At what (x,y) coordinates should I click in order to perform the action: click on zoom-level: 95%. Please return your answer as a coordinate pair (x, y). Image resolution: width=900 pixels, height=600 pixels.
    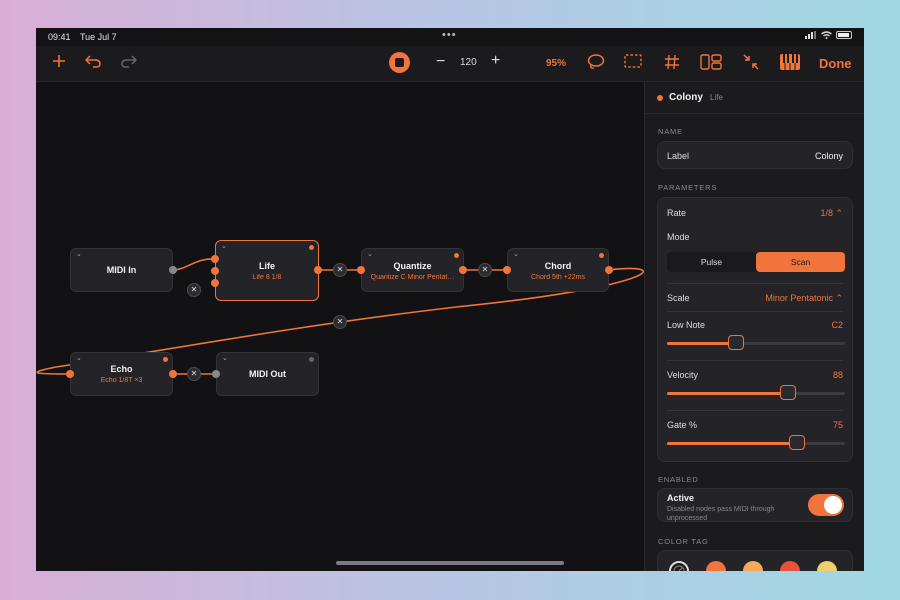
    Looking at the image, I should click on (556, 63).